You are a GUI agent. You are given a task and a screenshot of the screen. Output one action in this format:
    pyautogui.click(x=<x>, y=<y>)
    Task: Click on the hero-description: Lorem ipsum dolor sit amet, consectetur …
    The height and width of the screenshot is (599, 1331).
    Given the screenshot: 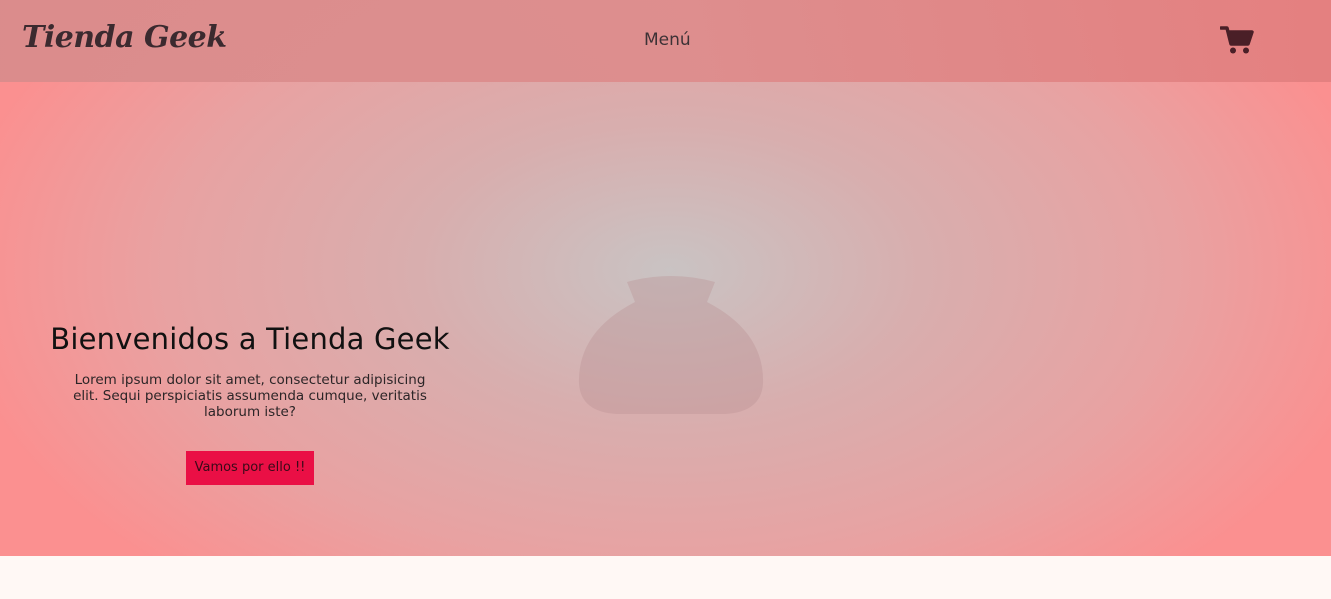 What is the action you would take?
    pyautogui.click(x=250, y=396)
    